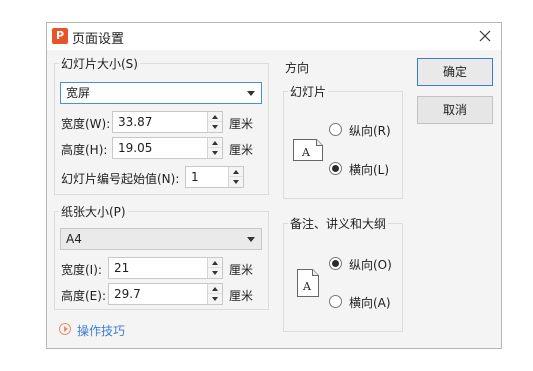 This screenshot has width=533, height=371. I want to click on slide-height-unit: 厘米, so click(241, 150).